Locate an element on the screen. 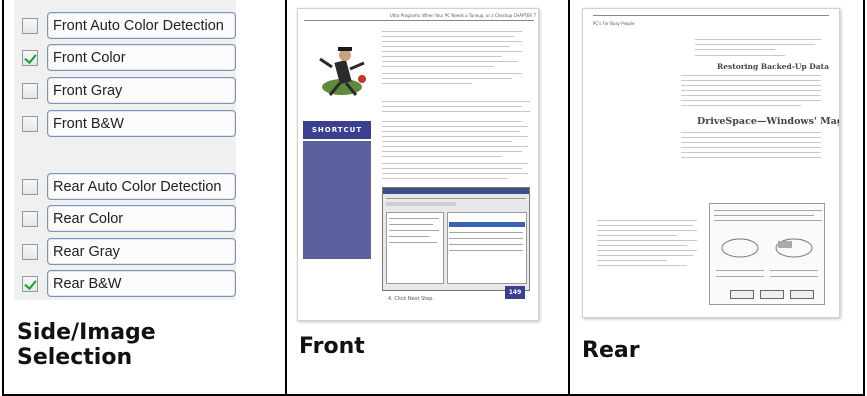  option-rear-color: Rear Color is located at coordinates (129, 218).